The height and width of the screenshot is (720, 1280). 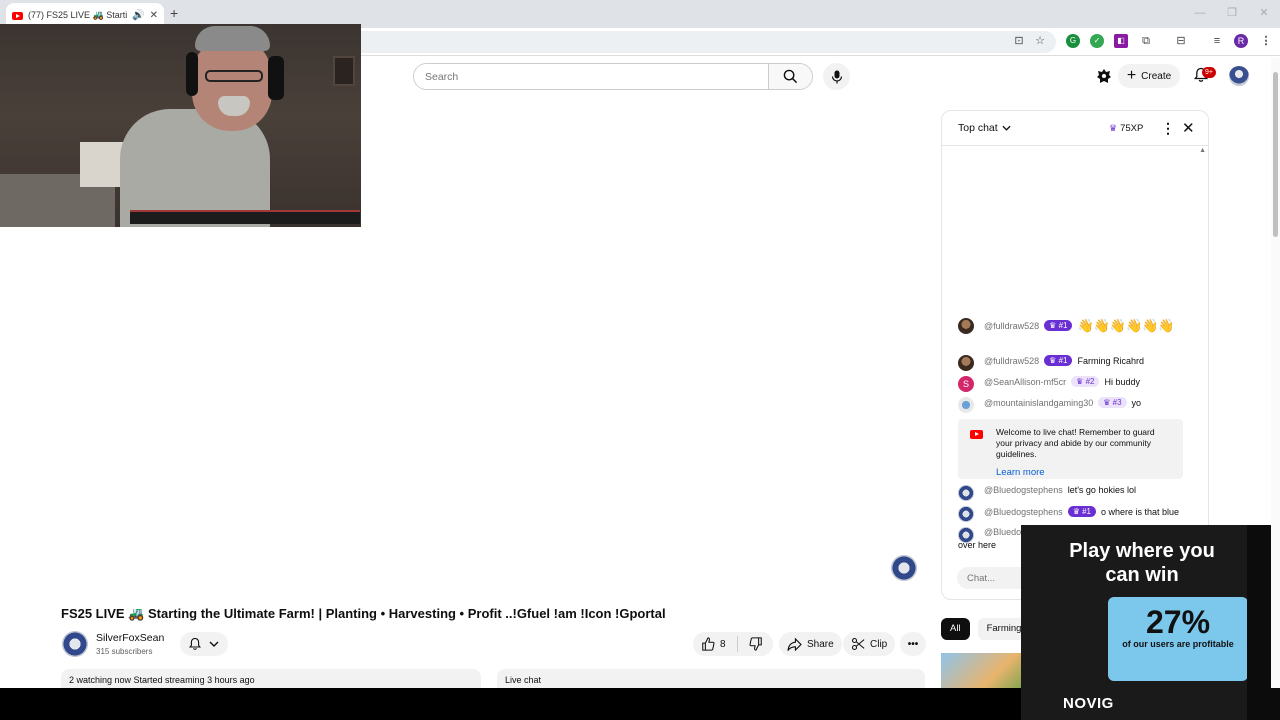 I want to click on chat-text: o where is that blue, so click(x=1140, y=511).